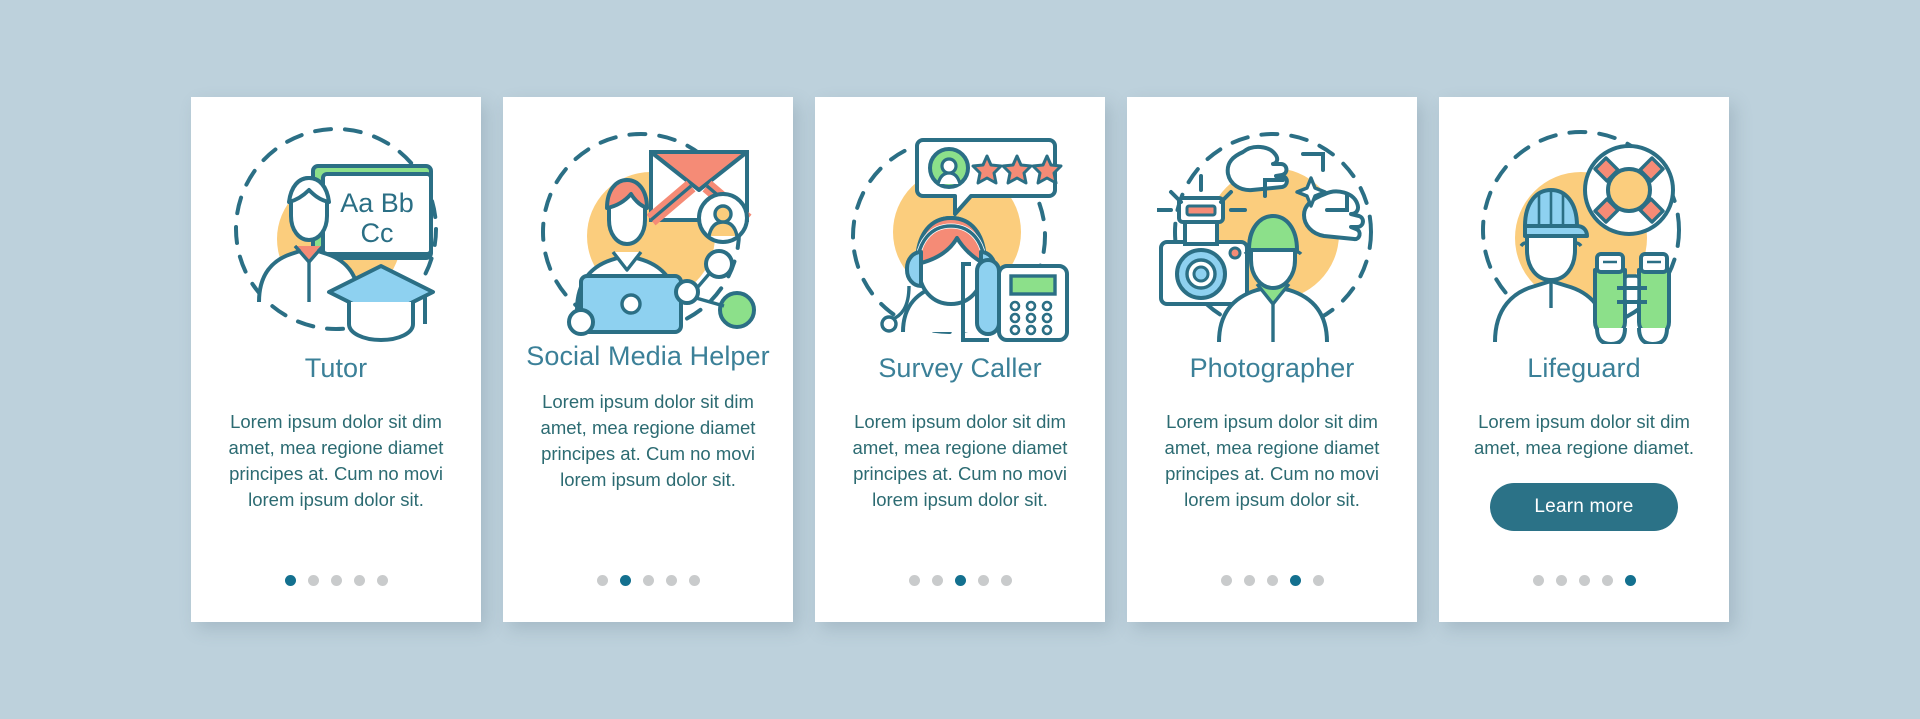 The width and height of the screenshot is (1920, 719). I want to click on card-title: Lifeguard, so click(1584, 368).